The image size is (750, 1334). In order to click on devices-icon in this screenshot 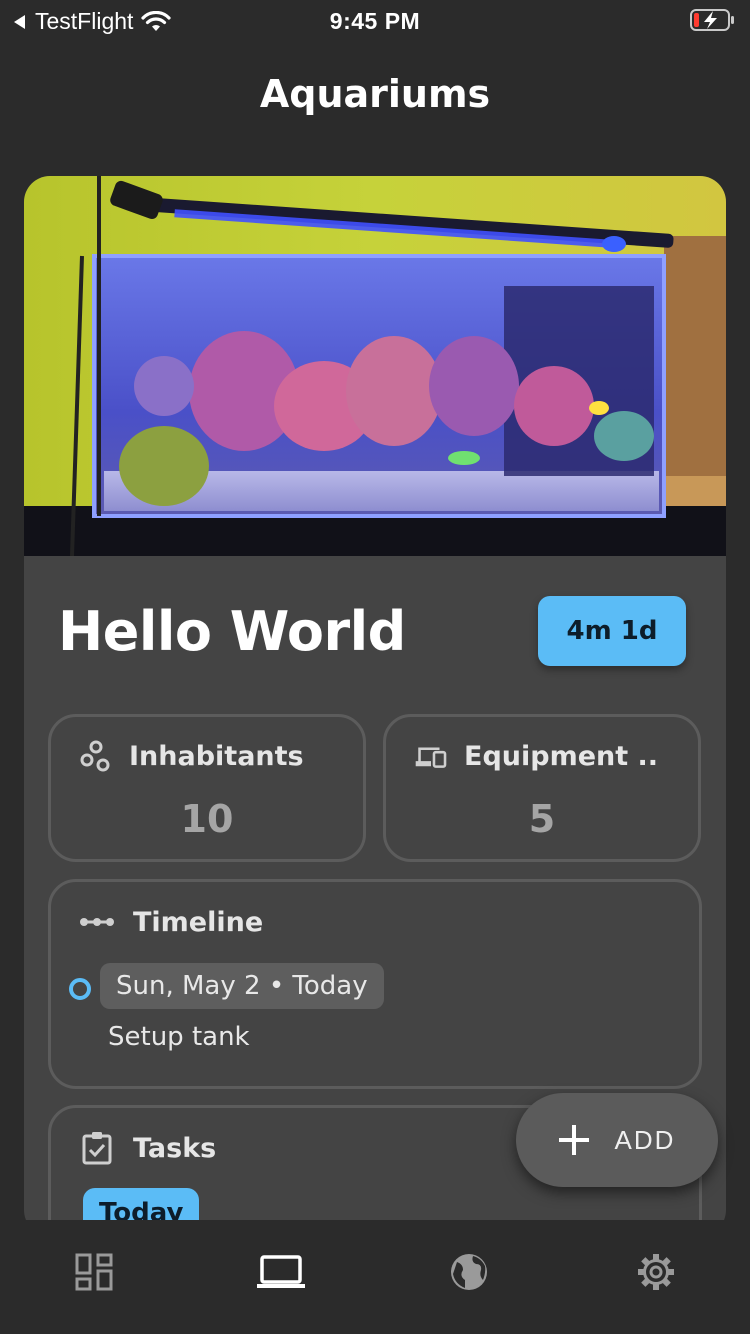, I will do `click(431, 756)`.